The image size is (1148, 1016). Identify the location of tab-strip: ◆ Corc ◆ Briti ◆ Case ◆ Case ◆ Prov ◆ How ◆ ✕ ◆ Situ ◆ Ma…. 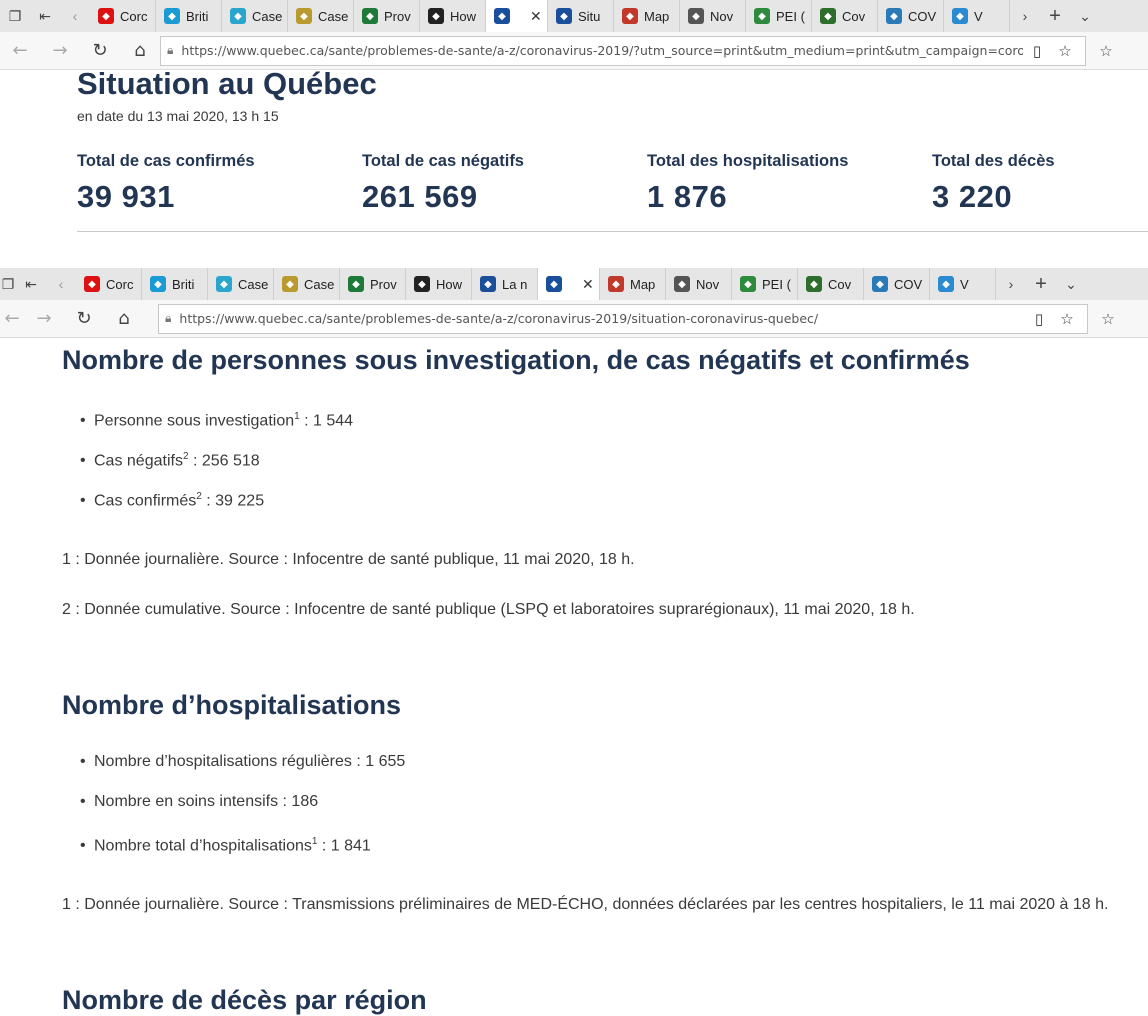
(550, 16).